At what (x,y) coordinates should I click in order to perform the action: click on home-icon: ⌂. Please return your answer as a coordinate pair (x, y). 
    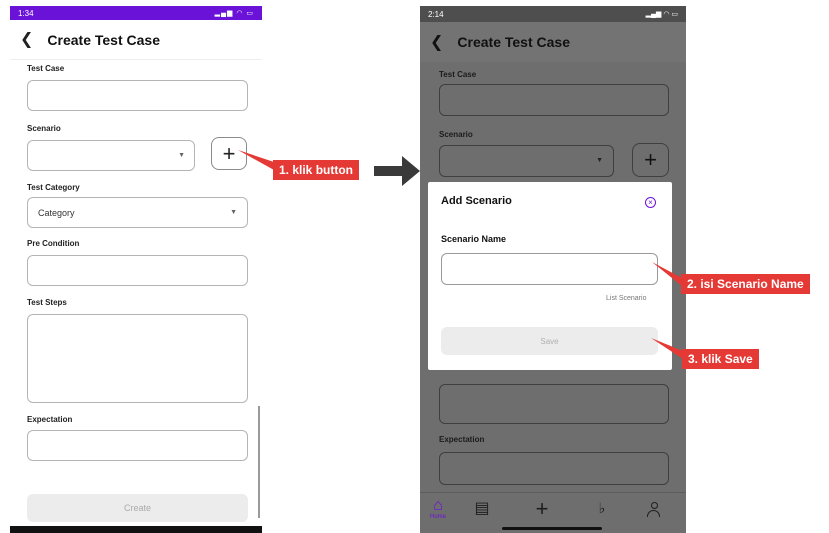
    Looking at the image, I should click on (438, 505).